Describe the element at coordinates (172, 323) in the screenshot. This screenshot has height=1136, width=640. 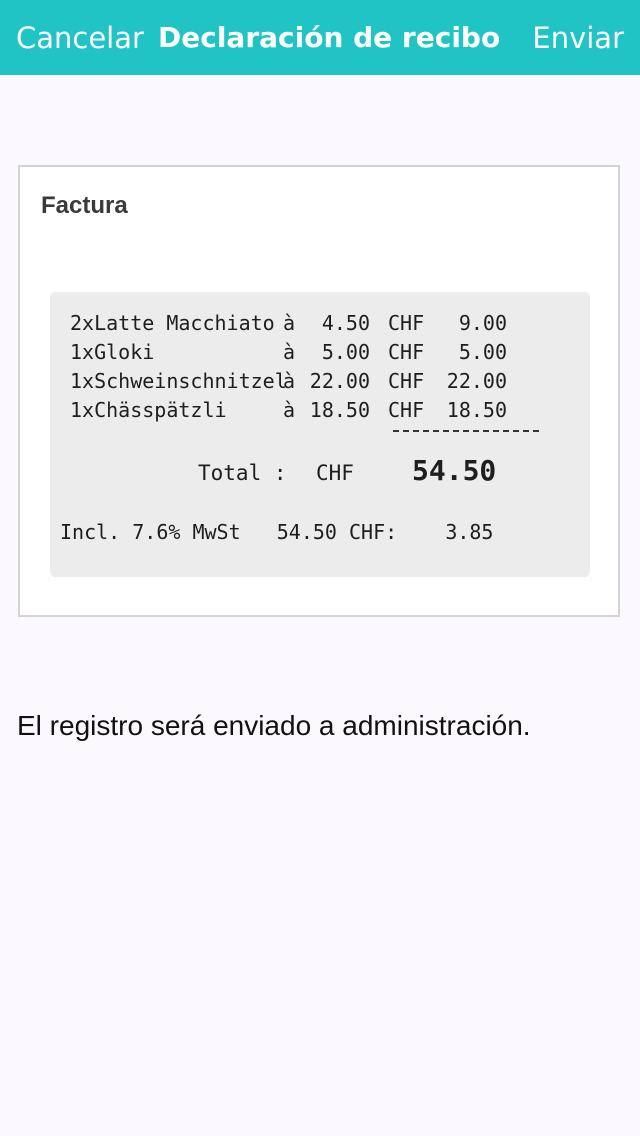
I see `receipt-item-name: 2xLatte Macchiato` at that location.